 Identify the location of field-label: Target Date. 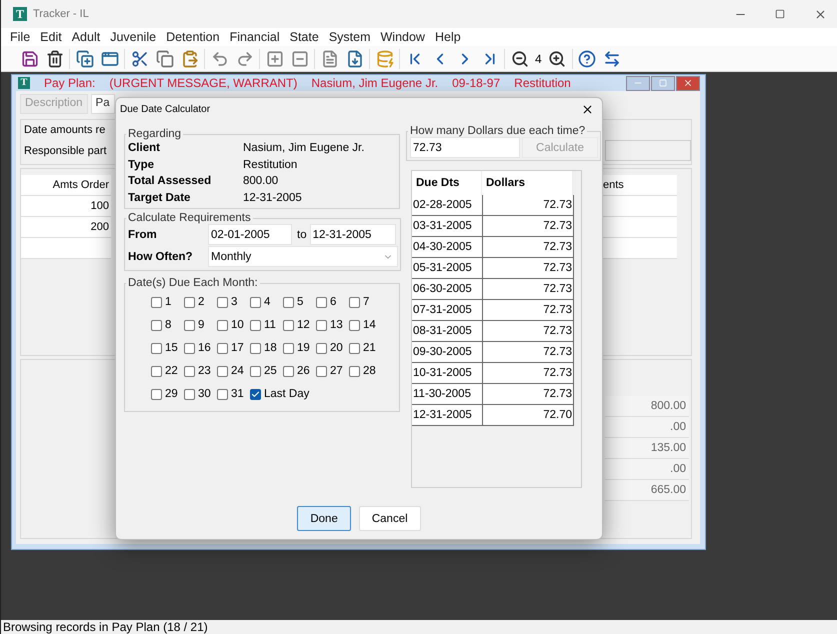
(160, 198).